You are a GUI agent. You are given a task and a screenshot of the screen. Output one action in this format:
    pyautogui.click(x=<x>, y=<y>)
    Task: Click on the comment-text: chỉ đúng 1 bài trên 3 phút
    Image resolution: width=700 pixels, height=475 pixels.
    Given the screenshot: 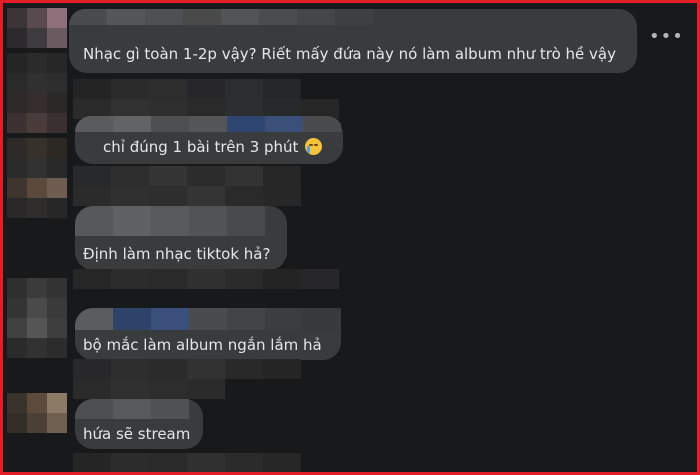 What is the action you would take?
    pyautogui.click(x=209, y=147)
    